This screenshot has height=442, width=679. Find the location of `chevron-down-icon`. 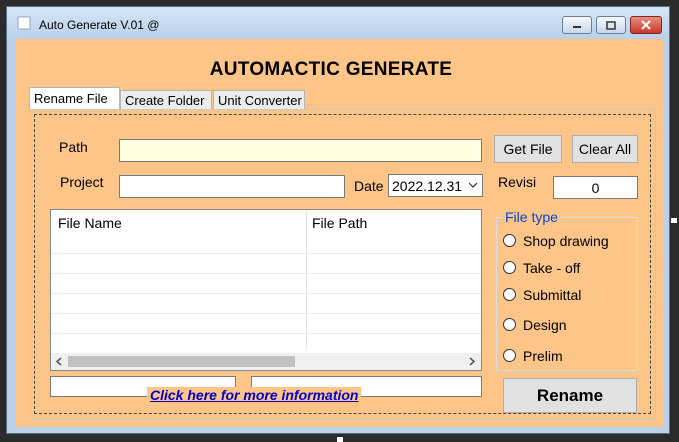

chevron-down-icon is located at coordinates (473, 185).